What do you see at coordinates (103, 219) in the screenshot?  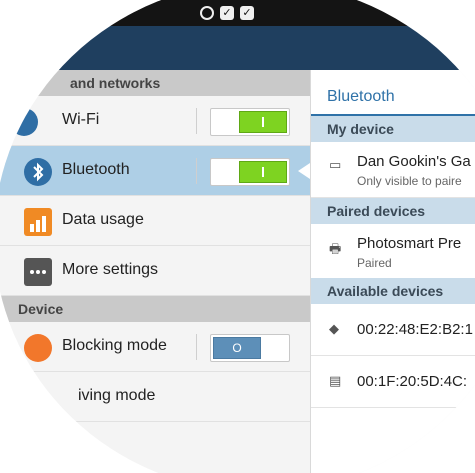 I see `settings-item-label: Data usage` at bounding box center [103, 219].